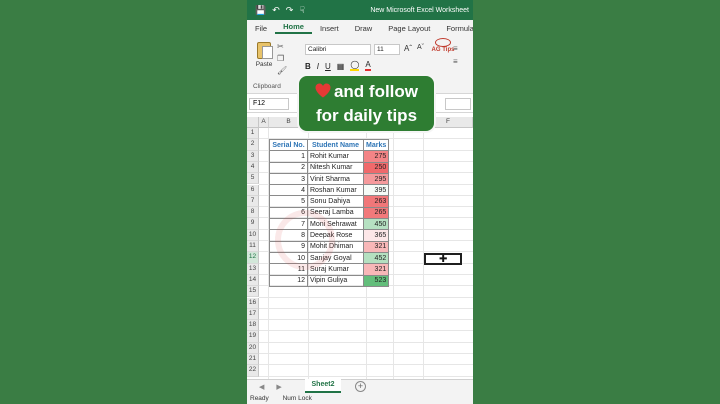 The image size is (720, 404). Describe the element at coordinates (364, 28) in the screenshot. I see `tab-draw: Draw` at that location.